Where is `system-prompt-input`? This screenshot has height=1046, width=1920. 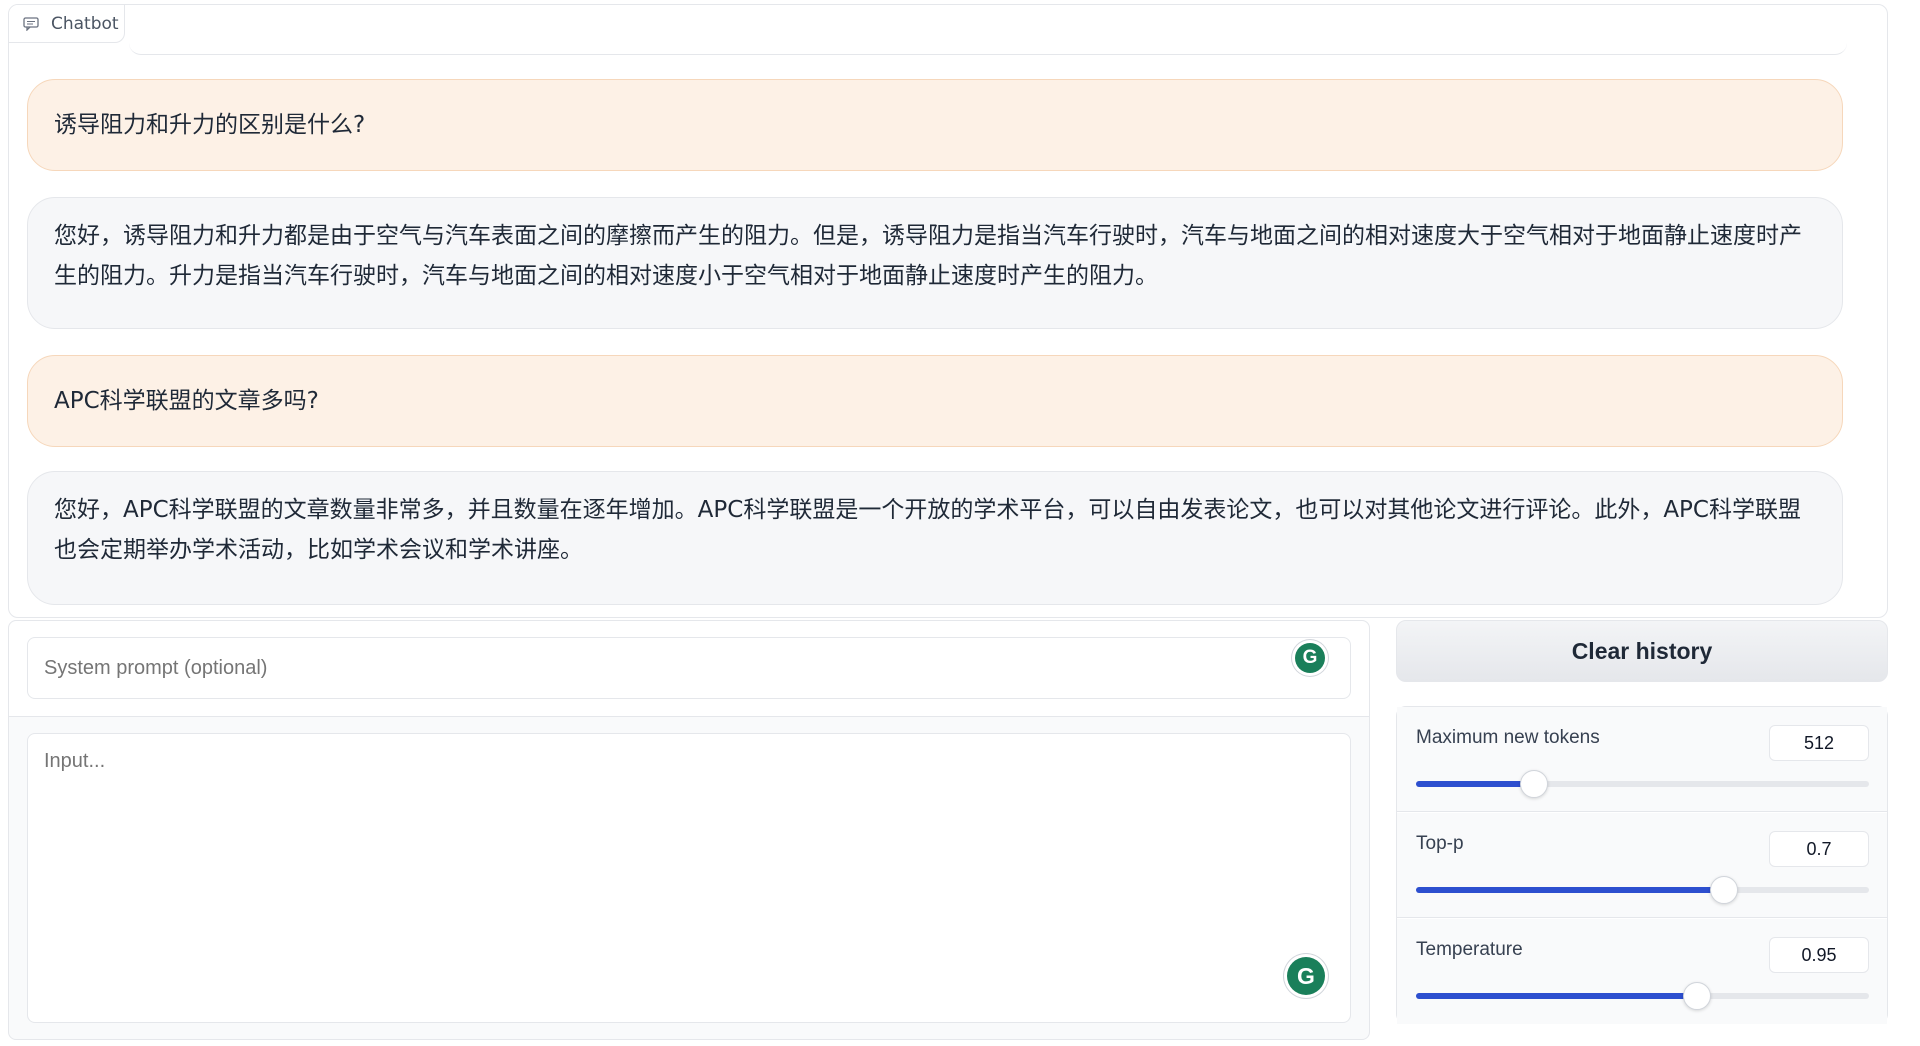
system-prompt-input is located at coordinates (689, 668).